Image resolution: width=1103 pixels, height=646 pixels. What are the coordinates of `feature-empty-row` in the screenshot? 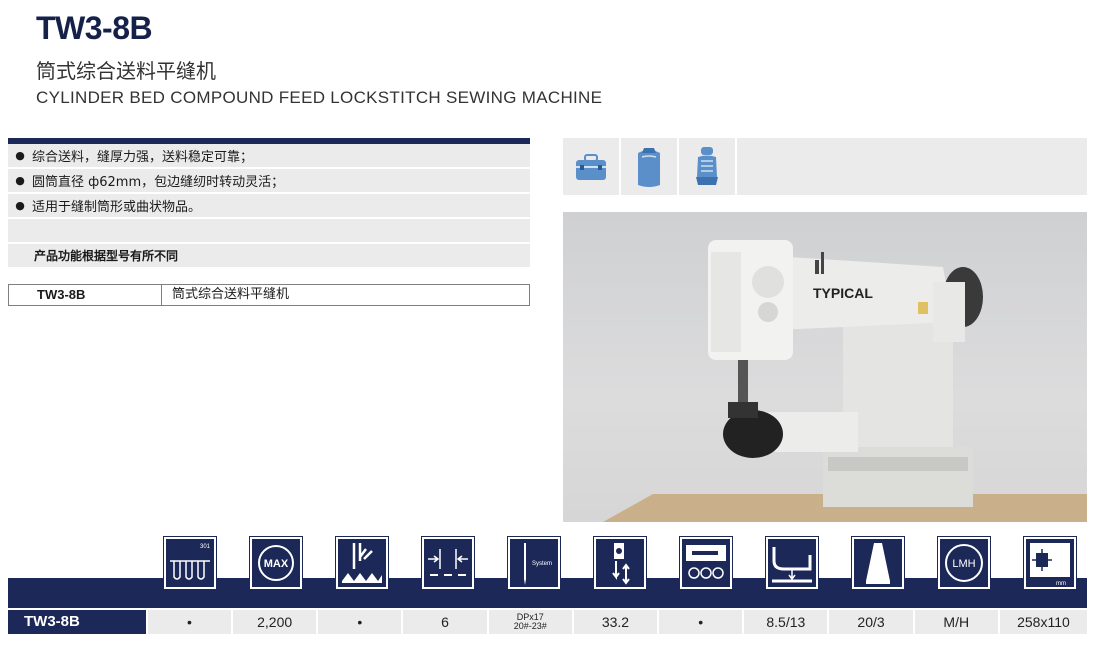 It's located at (269, 231).